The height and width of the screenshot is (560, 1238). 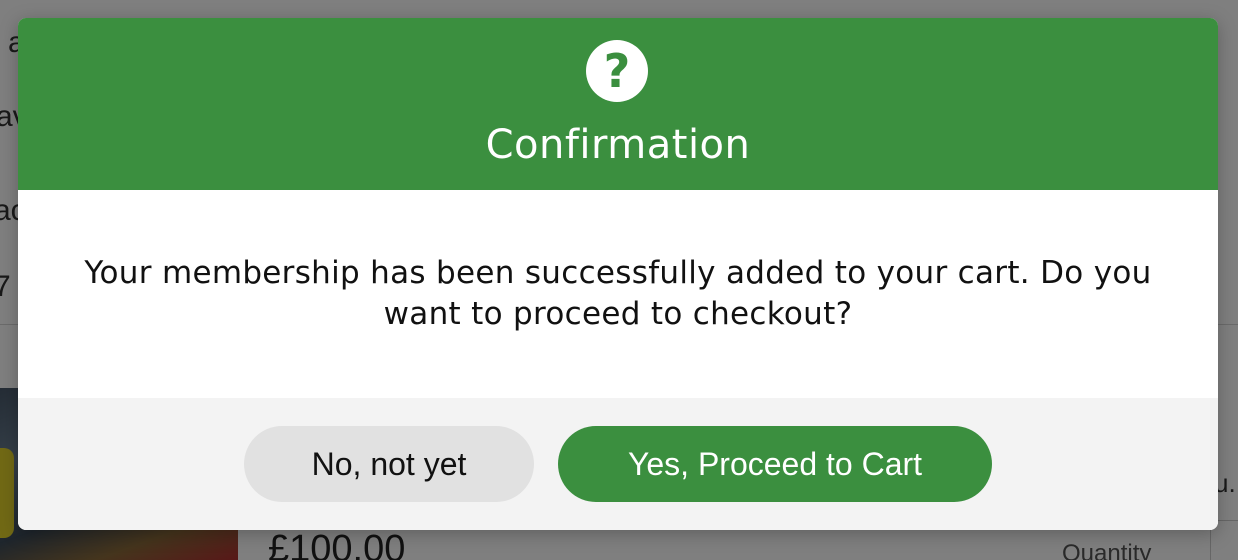 What do you see at coordinates (775, 464) in the screenshot?
I see `proceed-to-cart-button: Yes, Proceed to Cart` at bounding box center [775, 464].